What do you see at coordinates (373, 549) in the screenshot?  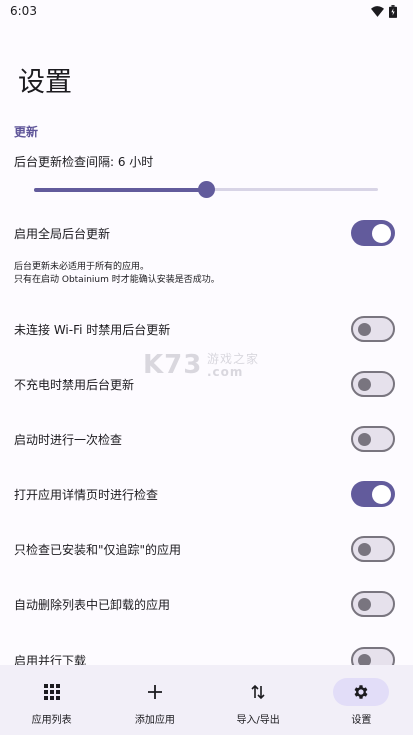 I see `only-installed-and-tracked-switch` at bounding box center [373, 549].